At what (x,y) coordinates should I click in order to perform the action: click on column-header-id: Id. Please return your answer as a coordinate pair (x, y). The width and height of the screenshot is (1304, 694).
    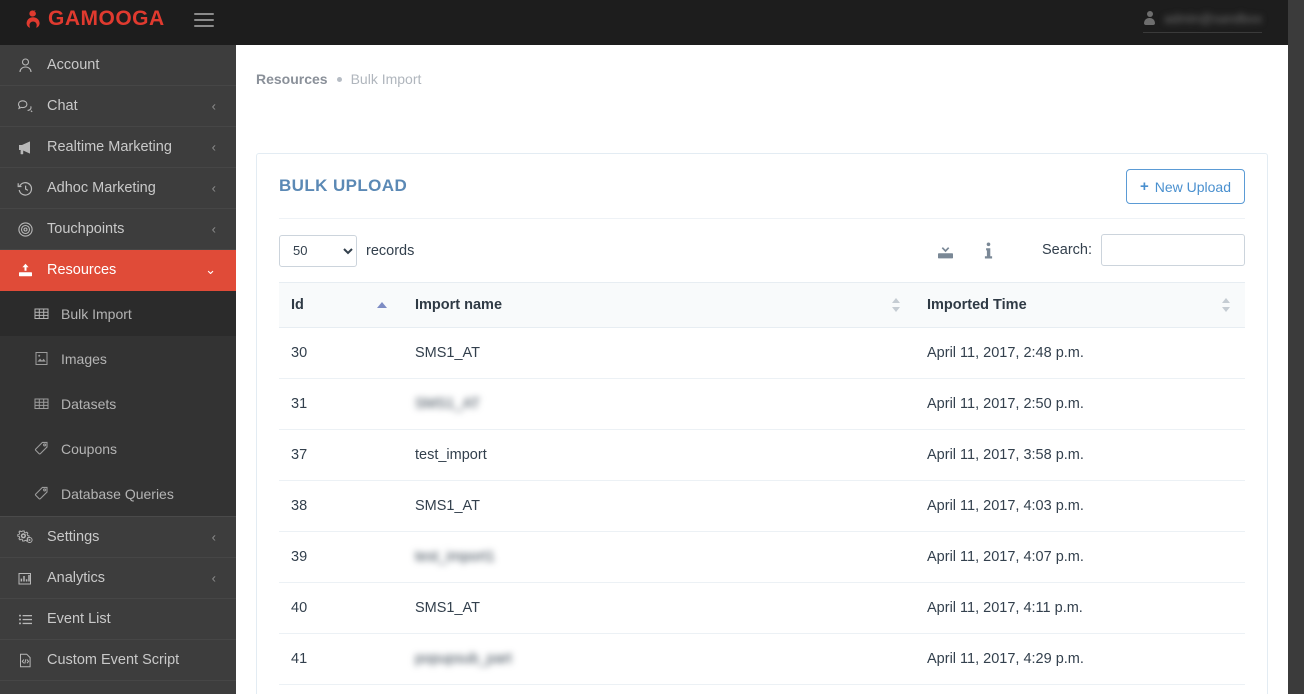
    Looking at the image, I should click on (341, 305).